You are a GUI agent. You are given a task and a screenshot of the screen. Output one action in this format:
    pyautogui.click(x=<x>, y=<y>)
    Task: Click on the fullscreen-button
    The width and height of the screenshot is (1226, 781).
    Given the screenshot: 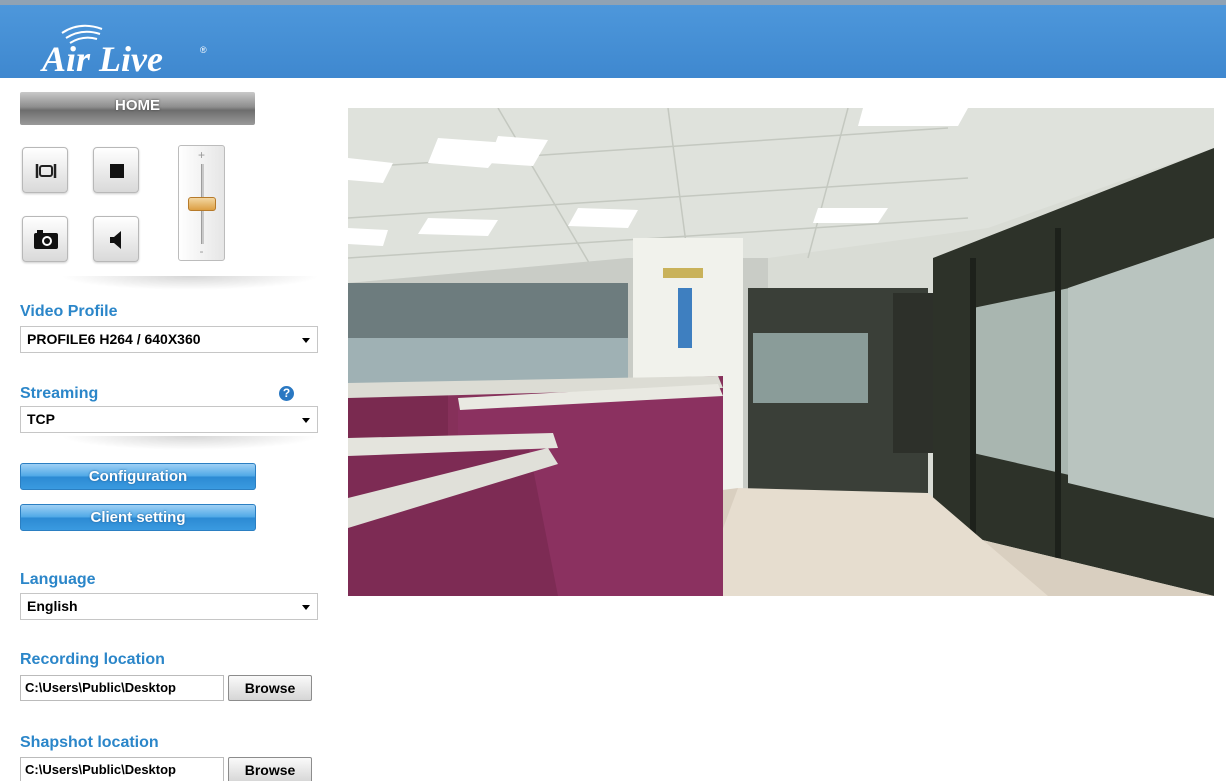 What is the action you would take?
    pyautogui.click(x=45, y=170)
    